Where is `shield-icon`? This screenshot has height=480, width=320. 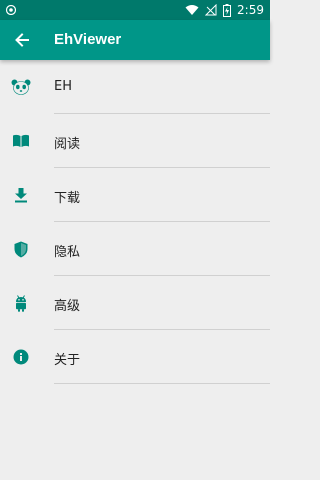
shield-icon is located at coordinates (21, 249).